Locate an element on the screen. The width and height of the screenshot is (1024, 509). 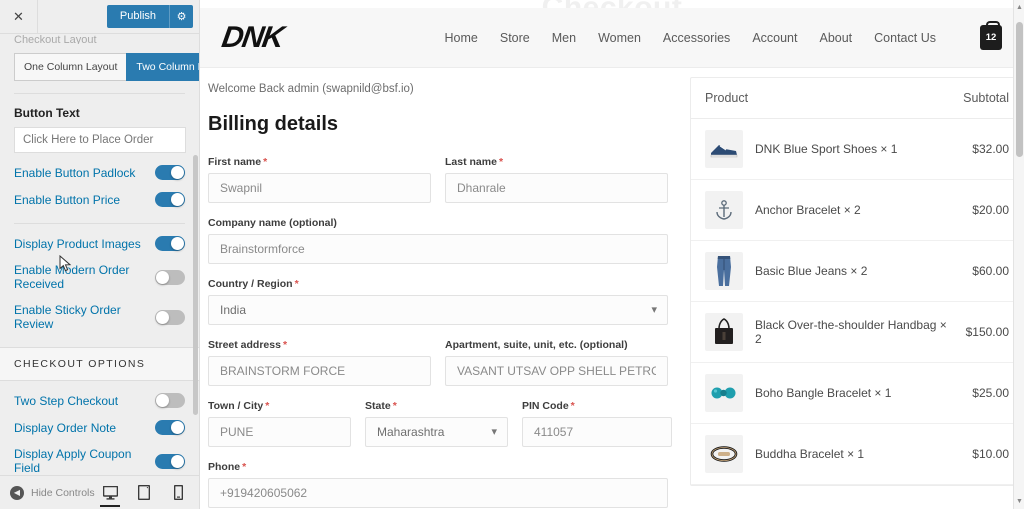
cart-icon: 12 is located at coordinates (991, 35).